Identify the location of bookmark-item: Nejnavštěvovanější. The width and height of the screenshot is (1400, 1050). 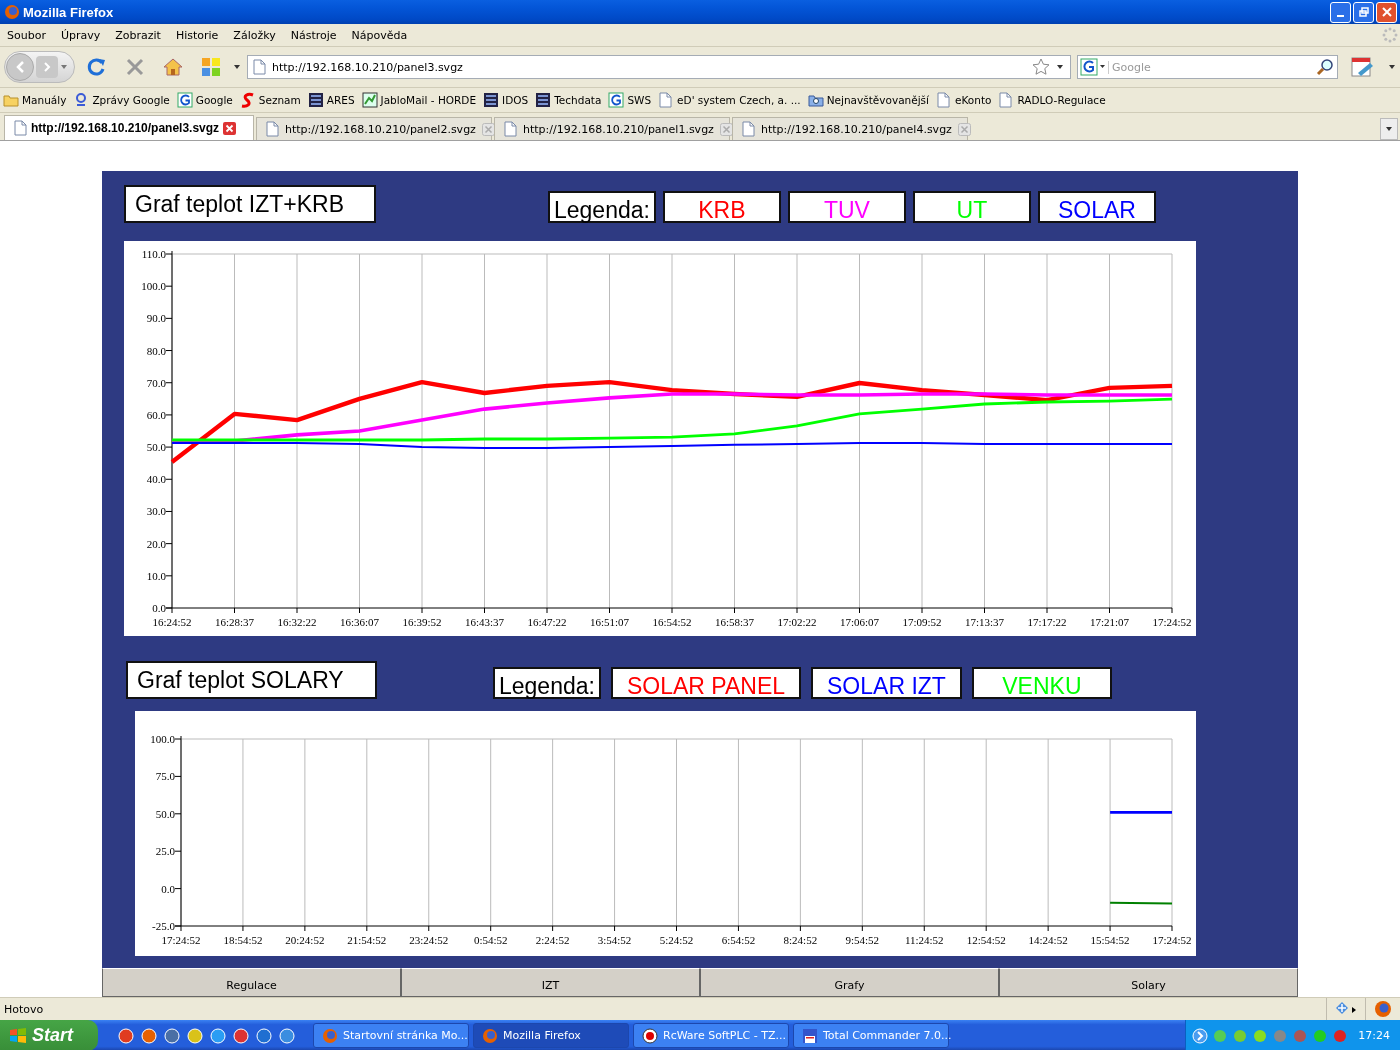
(868, 100).